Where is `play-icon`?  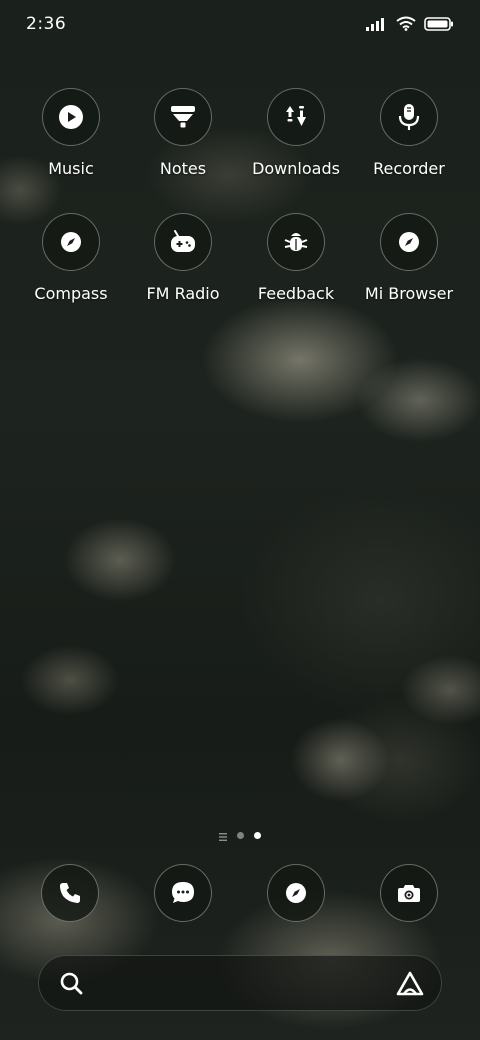
play-icon is located at coordinates (71, 117).